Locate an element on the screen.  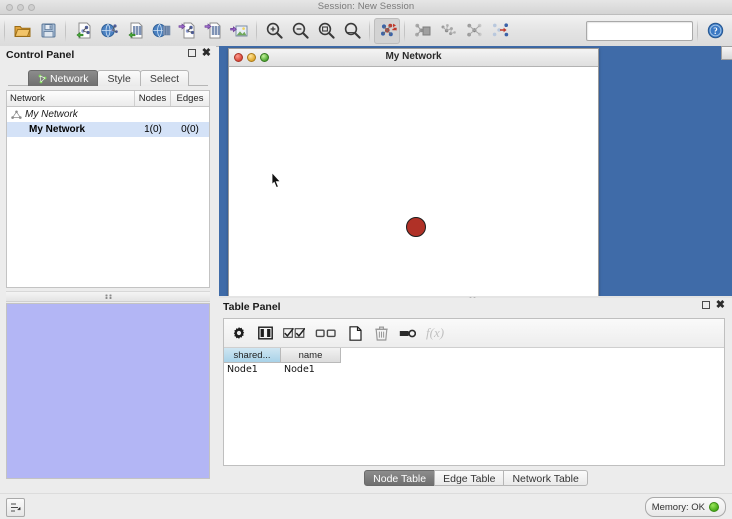
memory-status-label: Memory: OK is located at coordinates (678, 507).